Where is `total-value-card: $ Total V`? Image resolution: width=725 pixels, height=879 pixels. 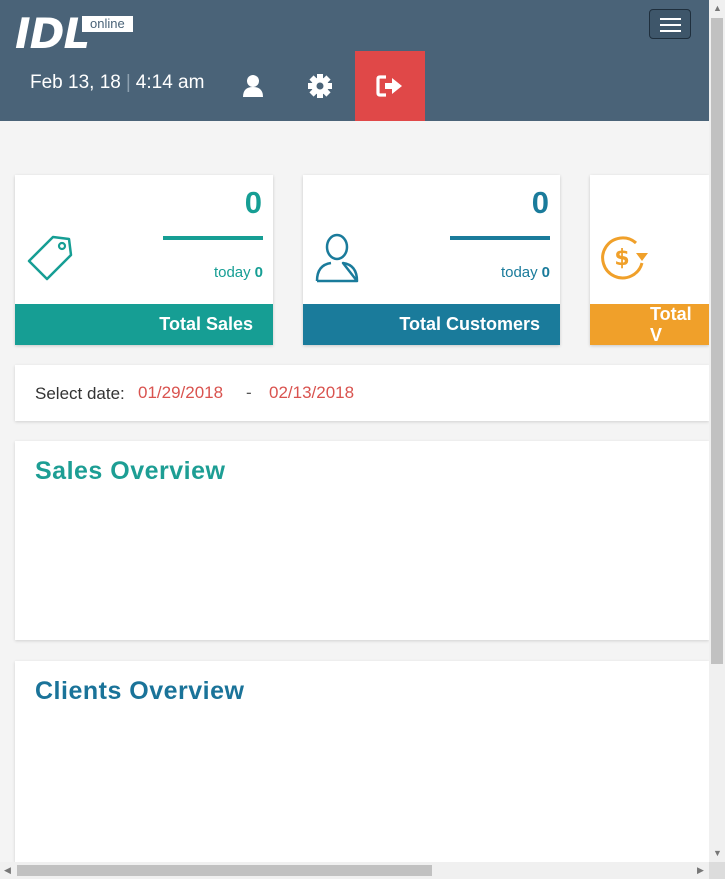 total-value-card: $ Total V is located at coordinates (649, 260).